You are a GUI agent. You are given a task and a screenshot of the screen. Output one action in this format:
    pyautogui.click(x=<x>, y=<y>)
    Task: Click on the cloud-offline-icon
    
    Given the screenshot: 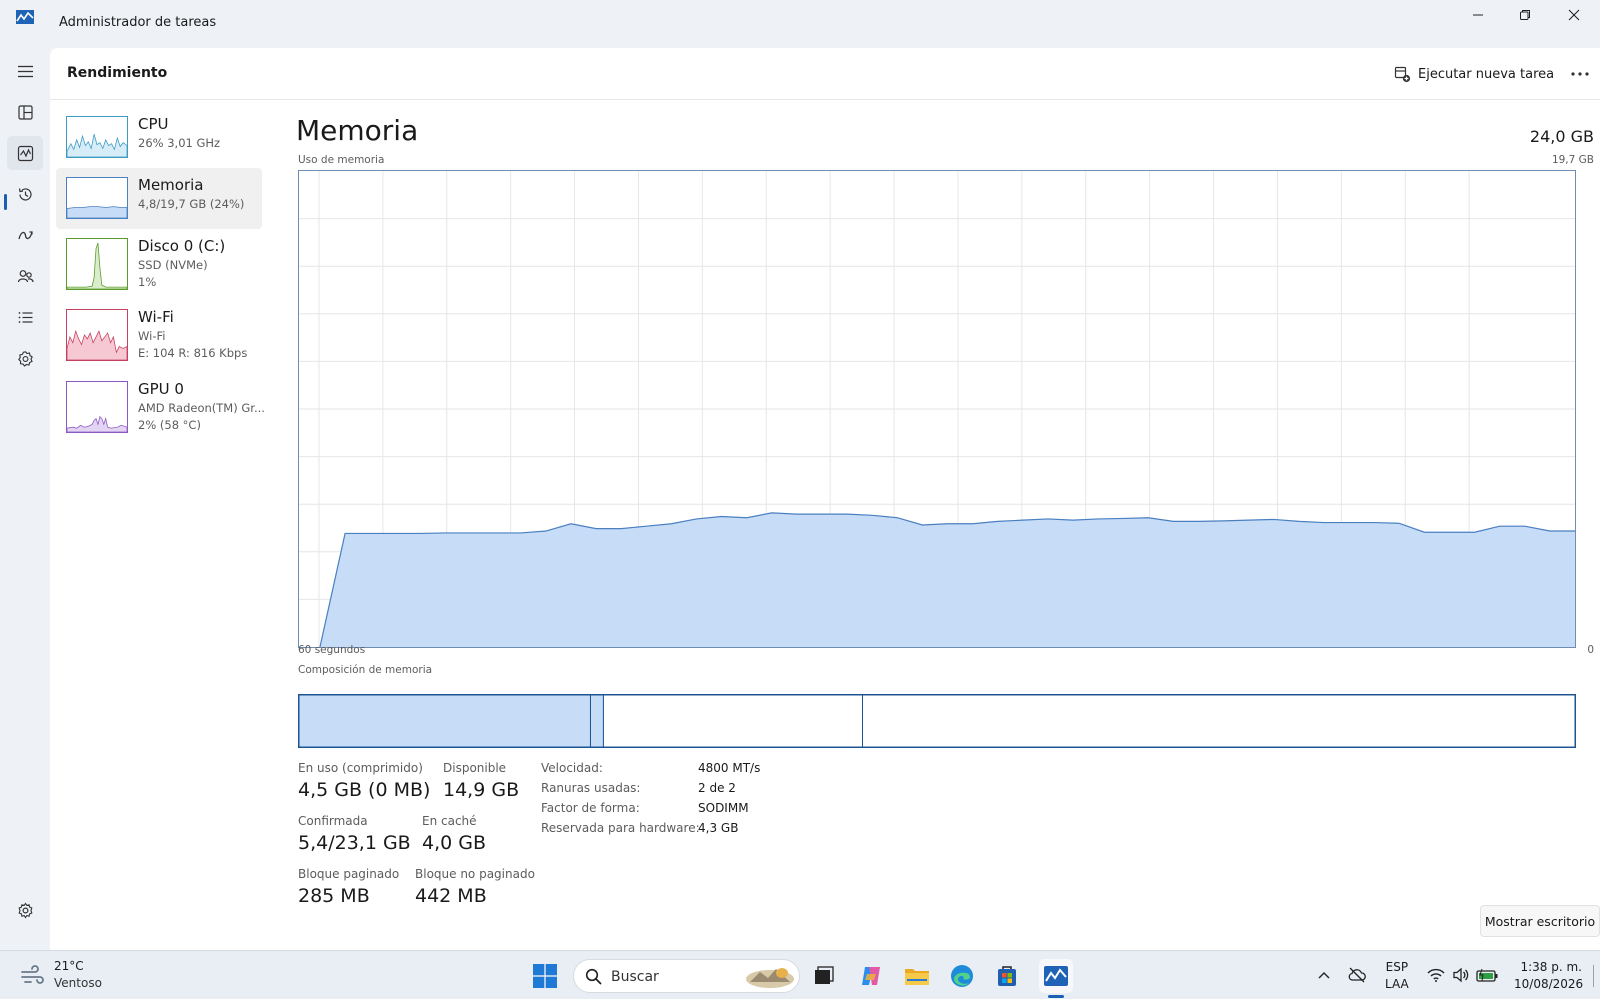 What is the action you would take?
    pyautogui.click(x=1357, y=975)
    